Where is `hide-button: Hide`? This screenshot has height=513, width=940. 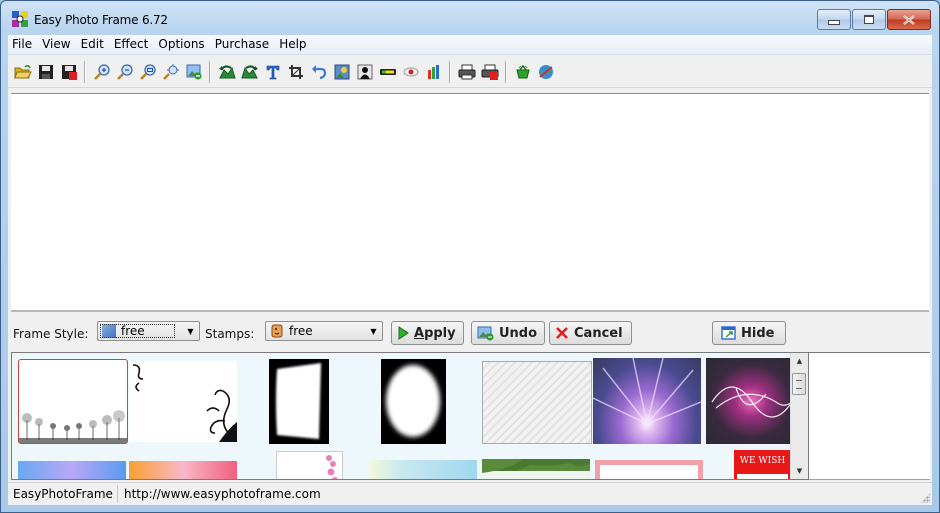 hide-button: Hide is located at coordinates (749, 333).